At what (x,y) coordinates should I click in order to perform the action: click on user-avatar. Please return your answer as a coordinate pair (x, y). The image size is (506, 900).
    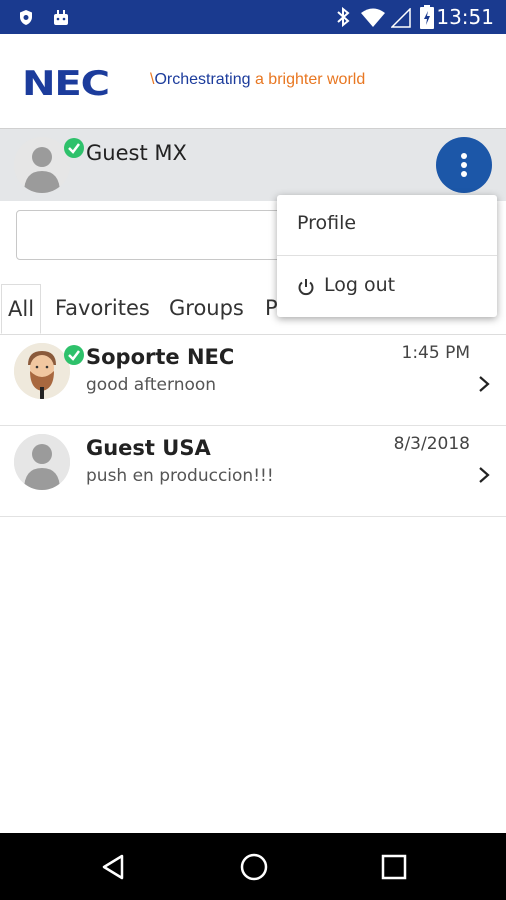
    Looking at the image, I should click on (42, 165).